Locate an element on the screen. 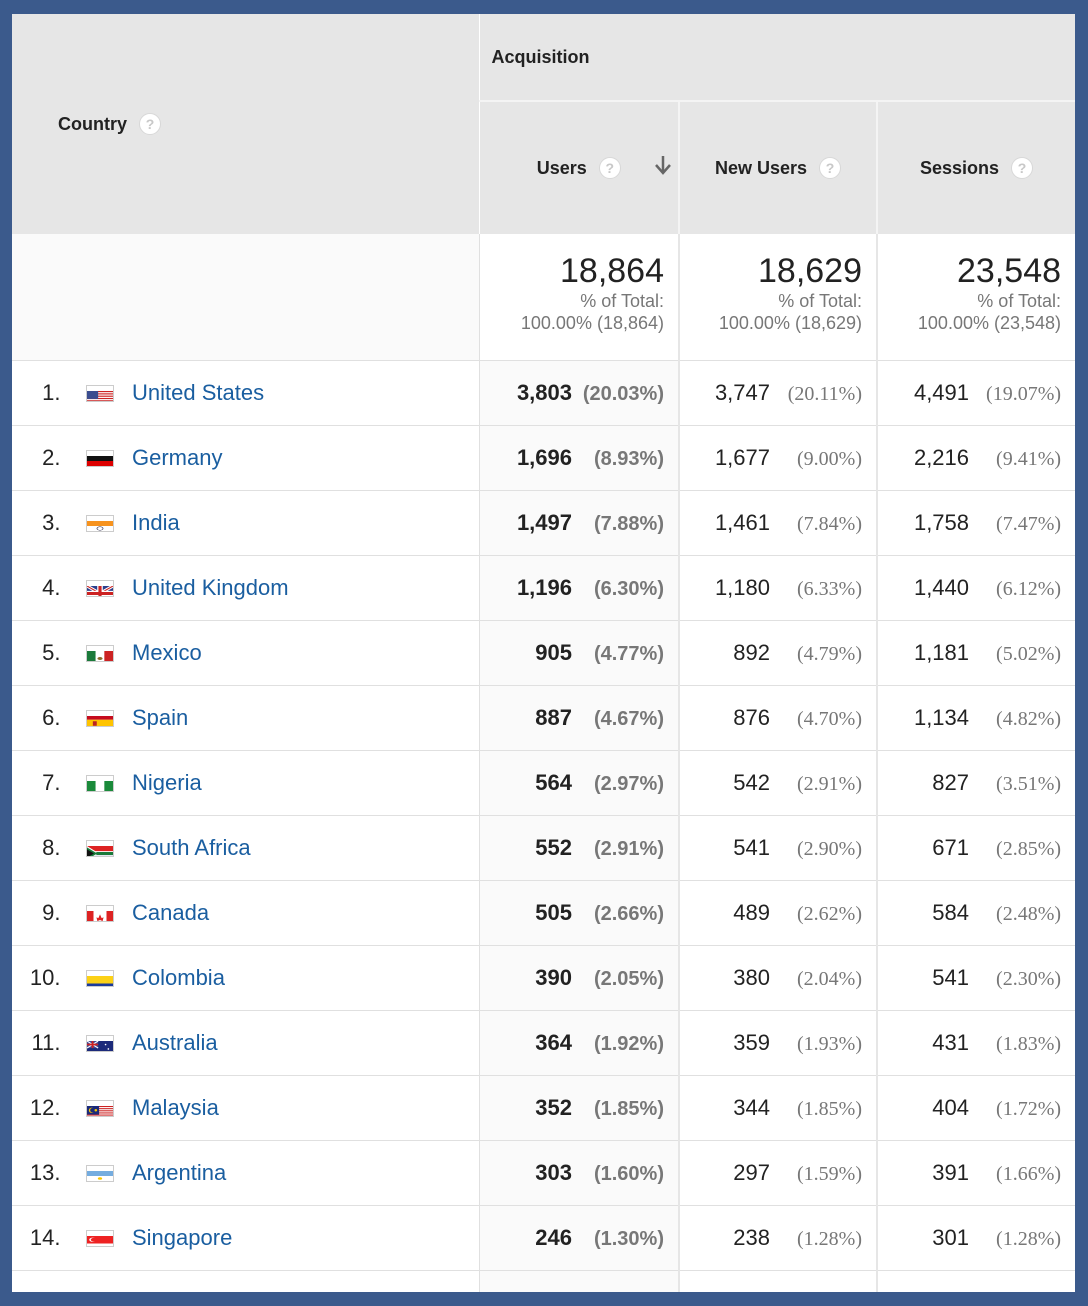 The height and width of the screenshot is (1306, 1088). users-column-header: Users ? is located at coordinates (579, 167).